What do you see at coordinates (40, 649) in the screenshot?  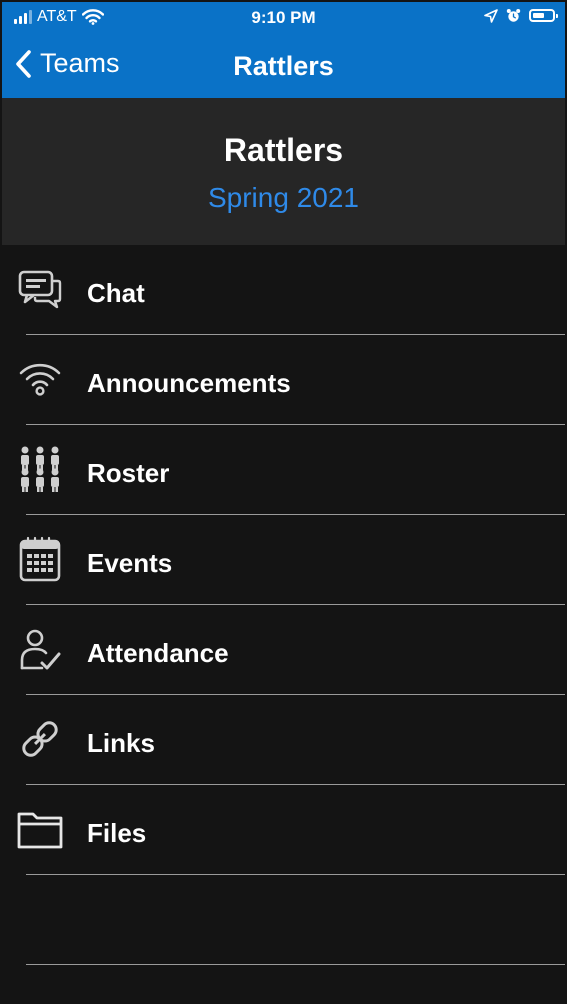 I see `attendance-icon` at bounding box center [40, 649].